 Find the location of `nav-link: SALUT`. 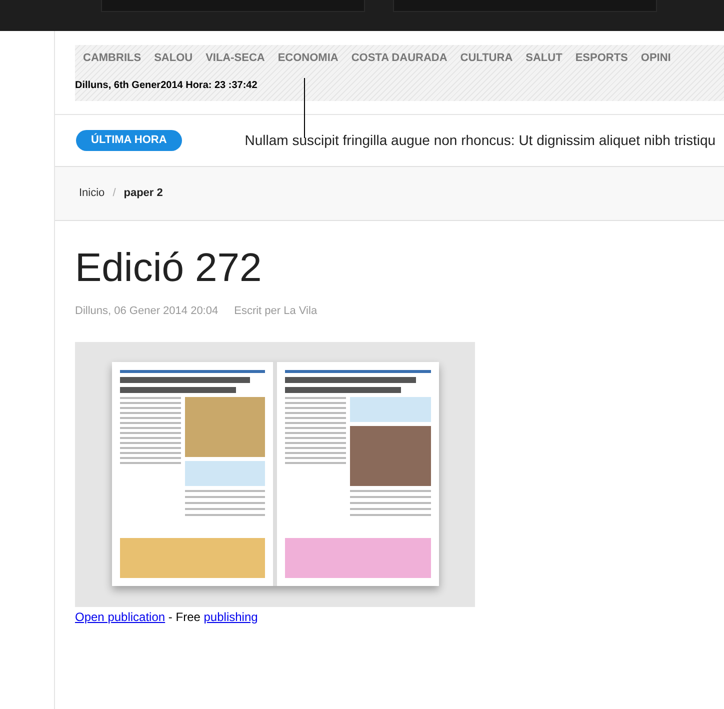

nav-link: SALUT is located at coordinates (544, 58).